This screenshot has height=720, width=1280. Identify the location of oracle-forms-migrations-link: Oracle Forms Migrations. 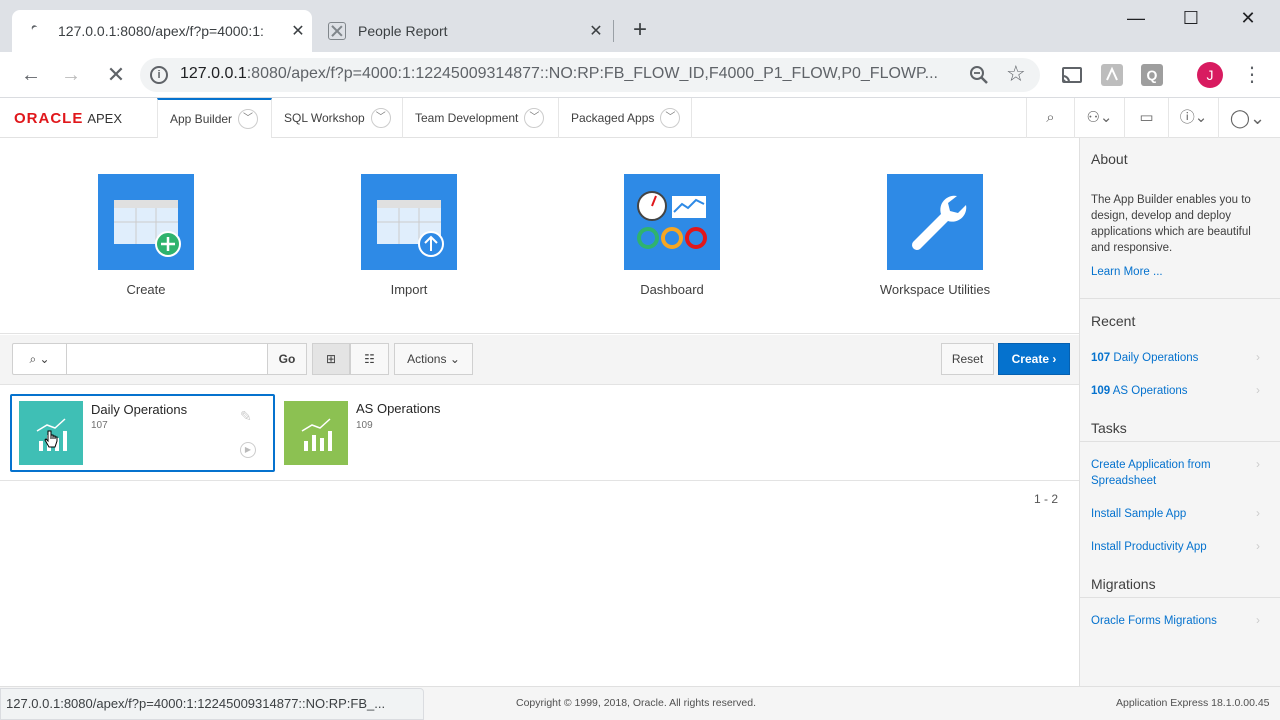
(1176, 621).